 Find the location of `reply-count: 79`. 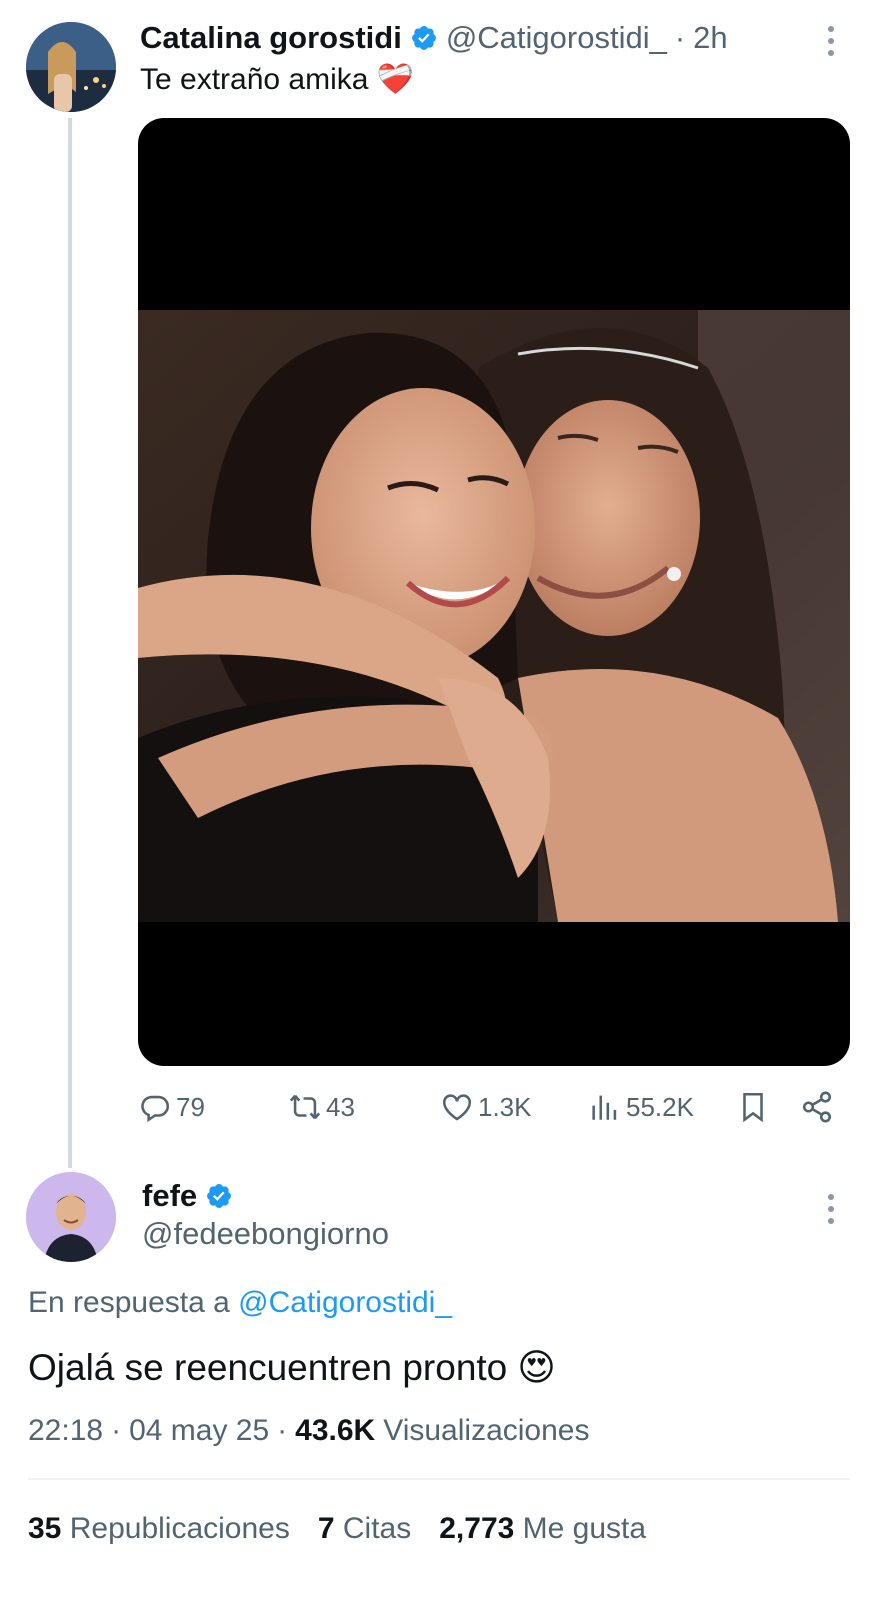

reply-count: 79 is located at coordinates (190, 1106).